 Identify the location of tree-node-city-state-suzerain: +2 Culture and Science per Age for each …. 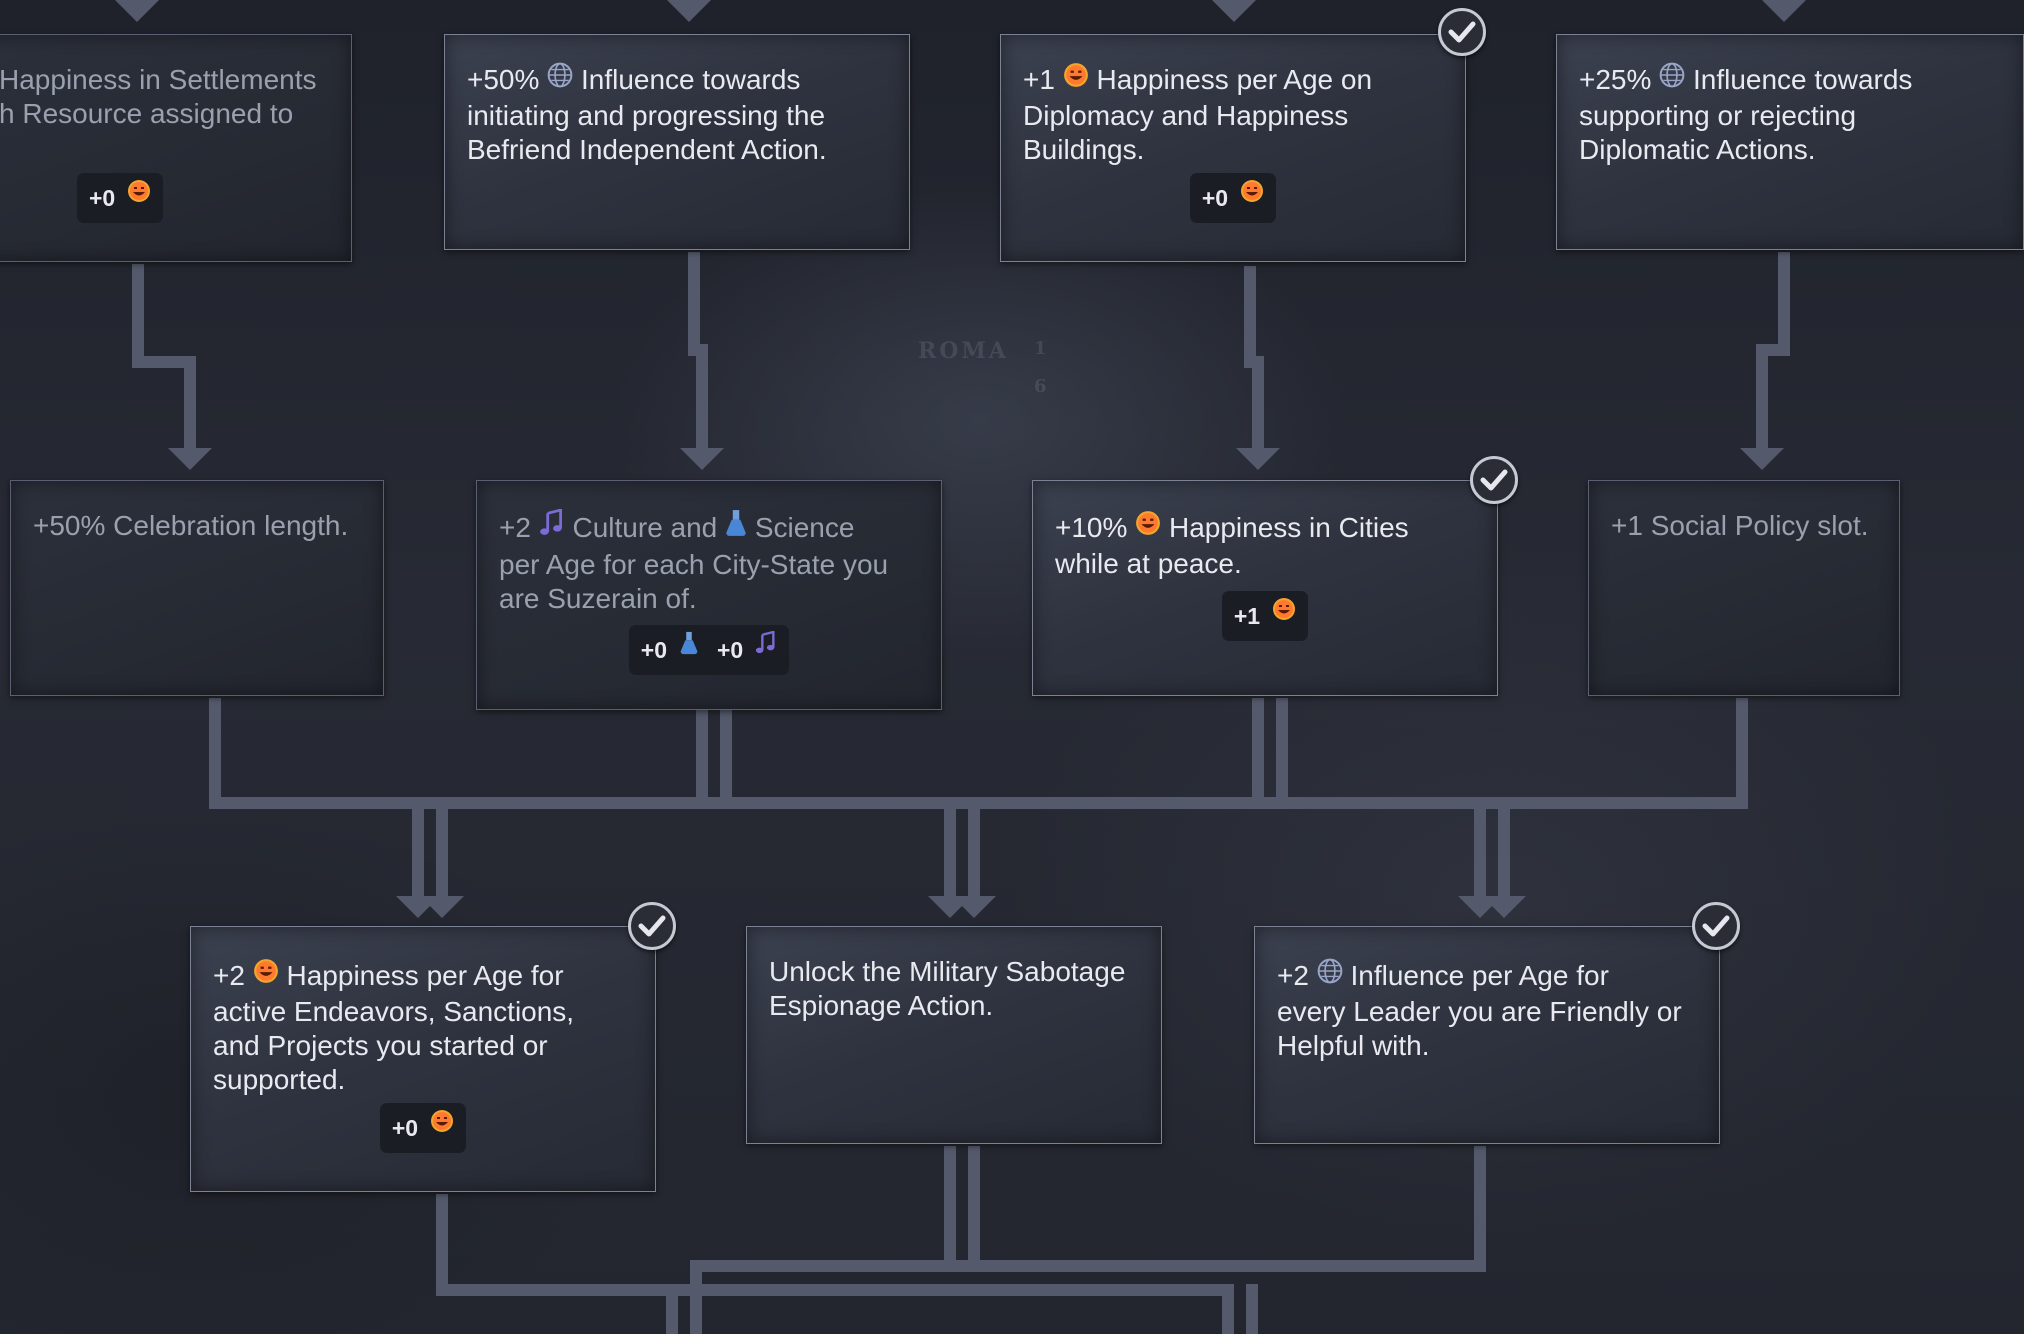
(709, 595).